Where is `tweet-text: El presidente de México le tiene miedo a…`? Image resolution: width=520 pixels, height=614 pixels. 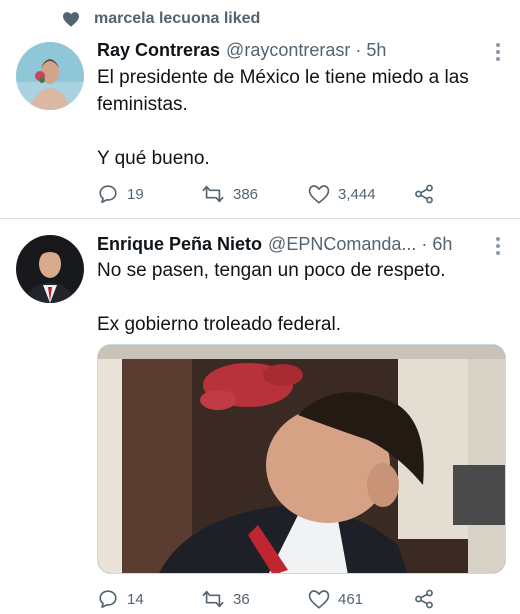
tweet-text: El presidente de México le tiene miedo a… is located at coordinates (299, 118).